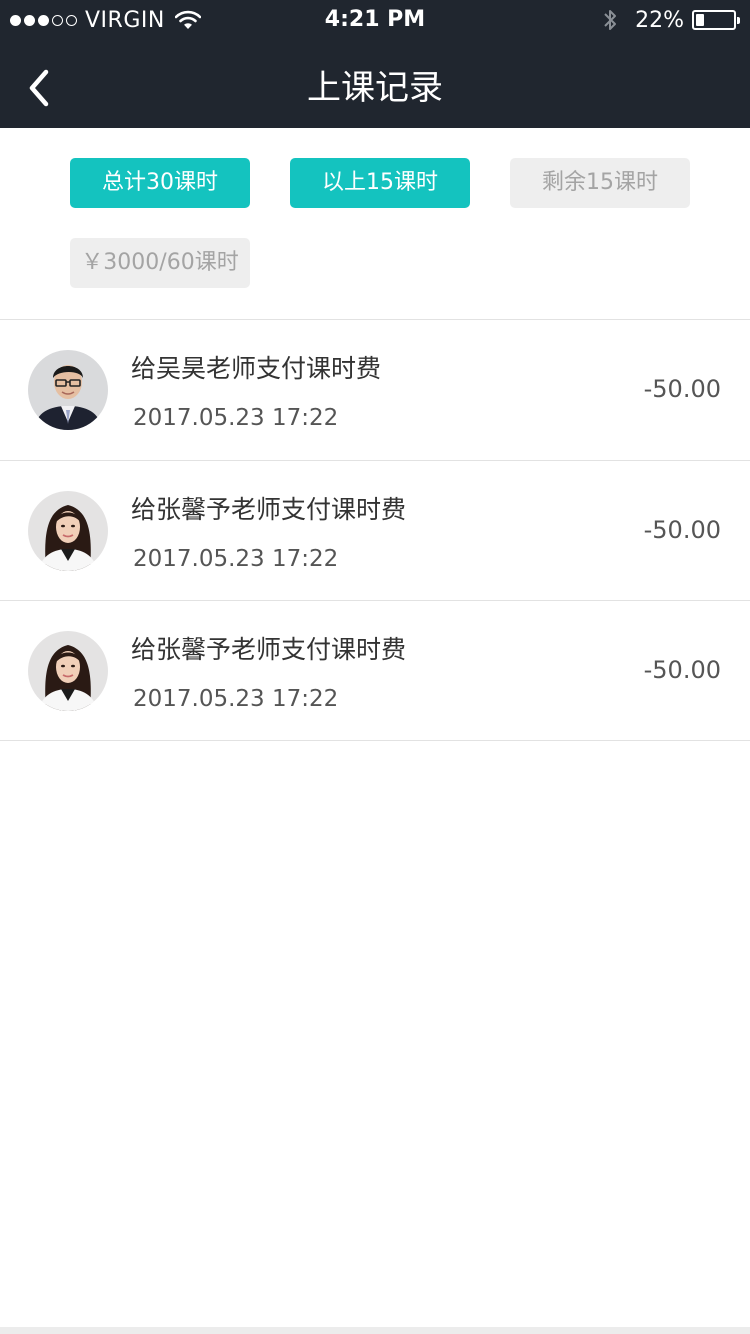 This screenshot has height=1334, width=750. Describe the element at coordinates (160, 263) in the screenshot. I see `price-tag: ￥3000/60课时` at that location.